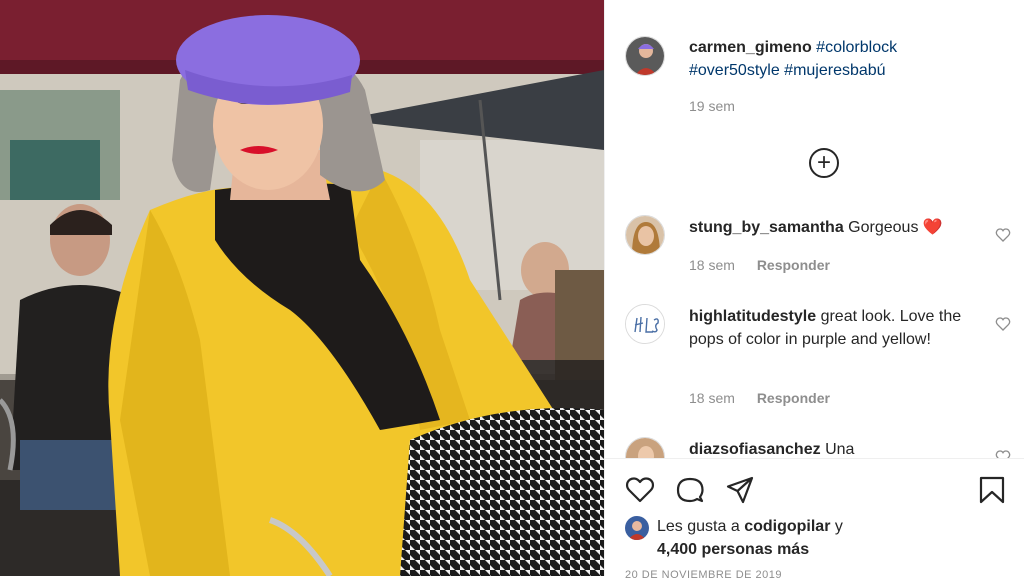 This screenshot has height=581, width=1024. Describe the element at coordinates (712, 106) in the screenshot. I see `caption-timestamp: 19 sem` at that location.